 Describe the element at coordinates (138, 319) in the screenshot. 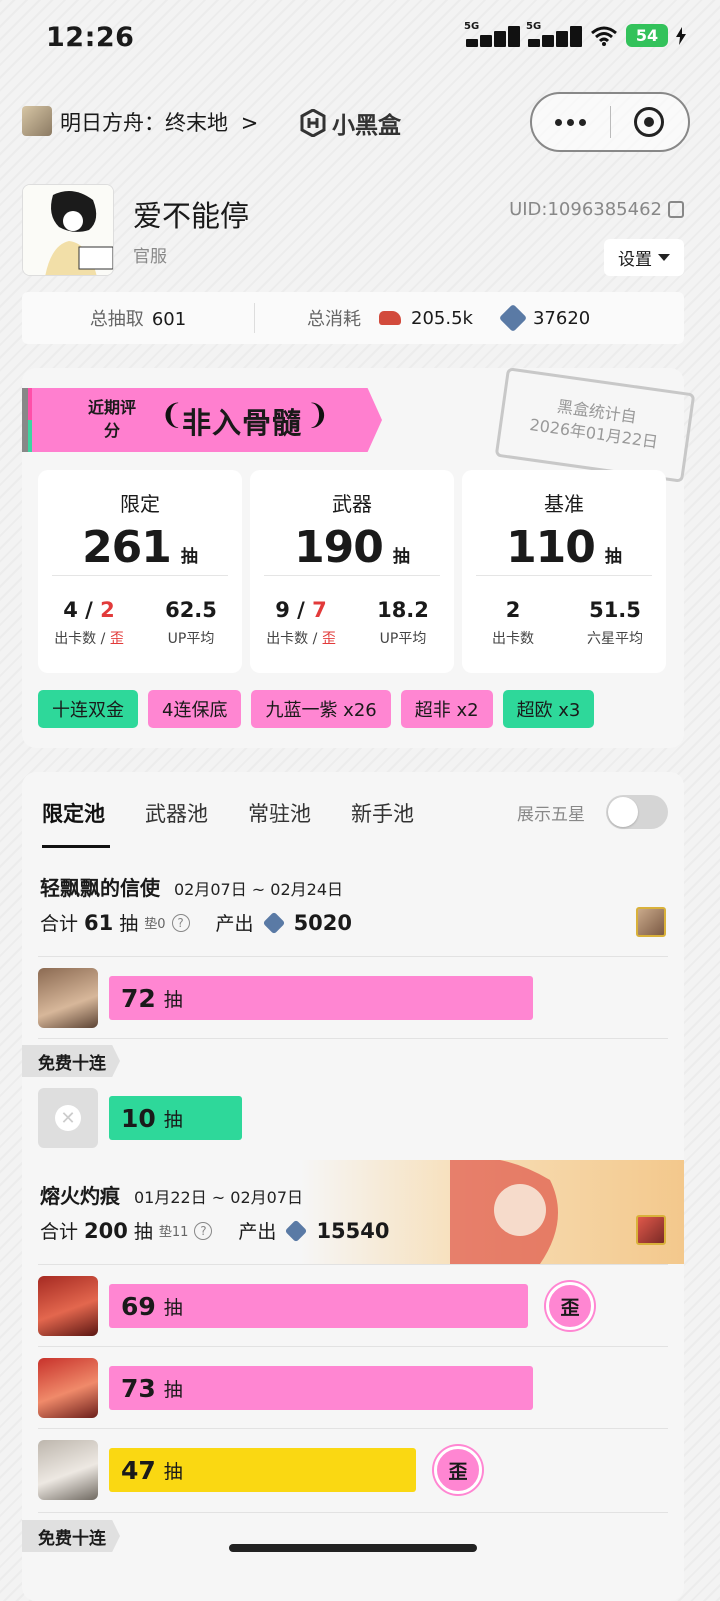

I see `total-pulls: 总抽取 601` at that location.